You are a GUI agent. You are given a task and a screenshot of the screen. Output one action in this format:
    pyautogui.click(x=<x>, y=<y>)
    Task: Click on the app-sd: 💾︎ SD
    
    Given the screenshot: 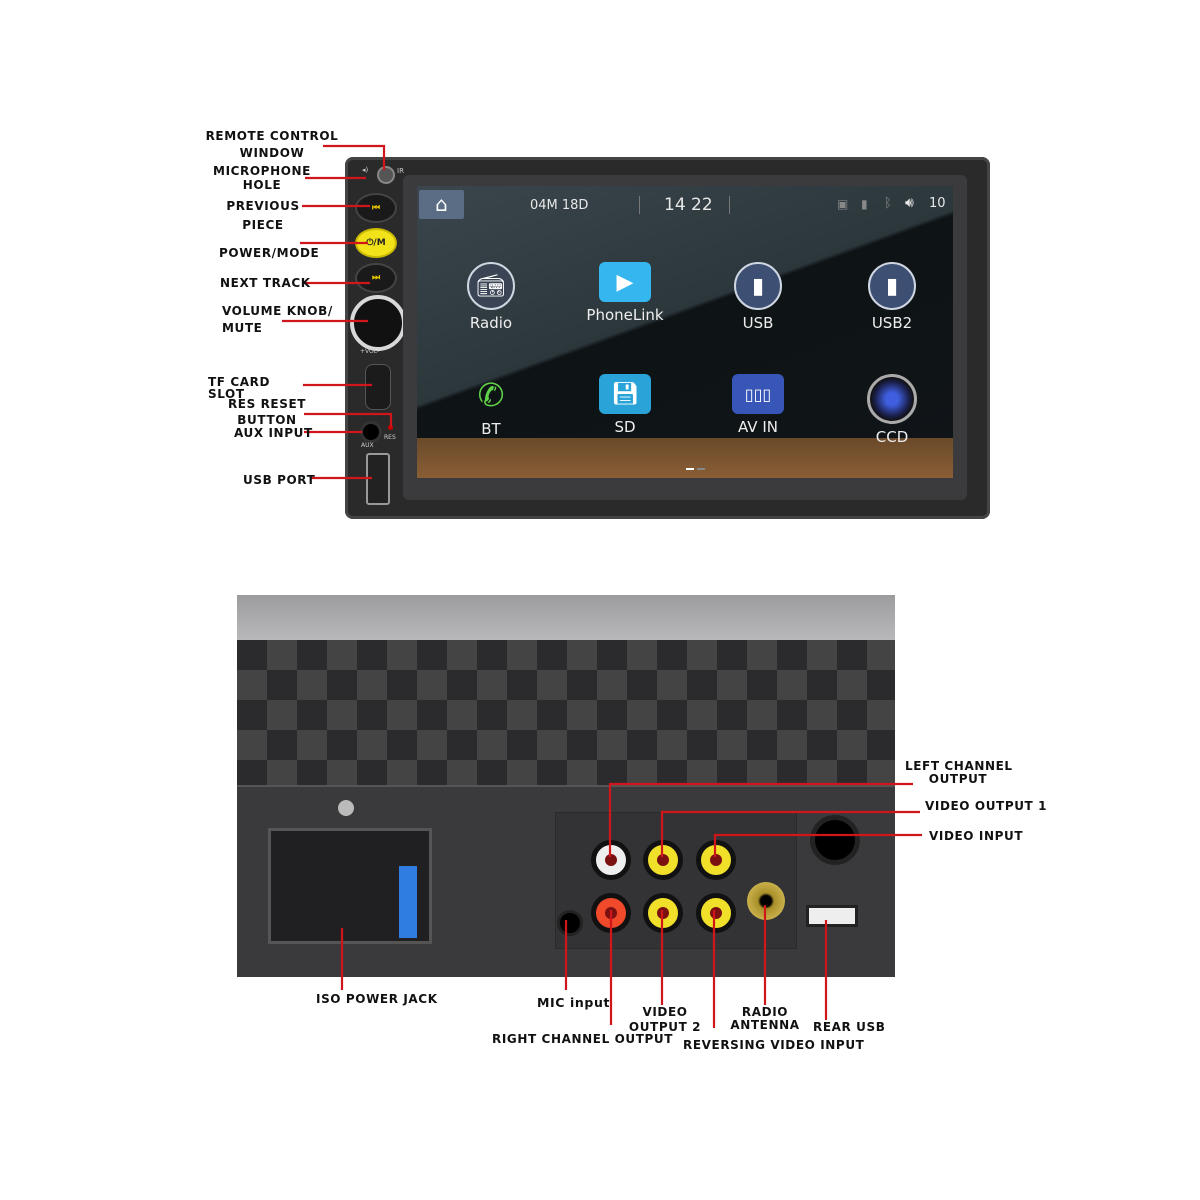 What is the action you would take?
    pyautogui.click(x=625, y=405)
    